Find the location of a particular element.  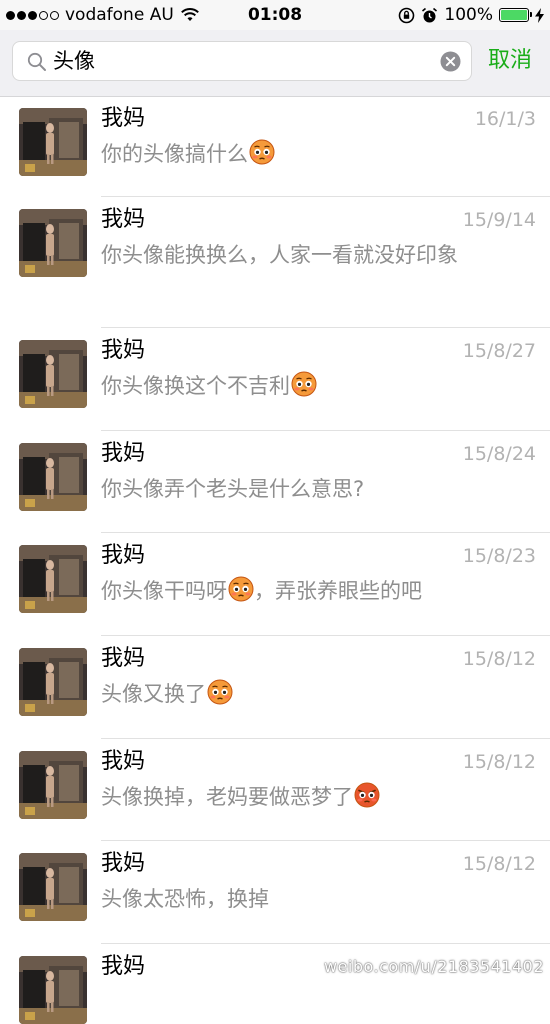

message-text: 头像太恐怖，换掉 is located at coordinates (185, 899).